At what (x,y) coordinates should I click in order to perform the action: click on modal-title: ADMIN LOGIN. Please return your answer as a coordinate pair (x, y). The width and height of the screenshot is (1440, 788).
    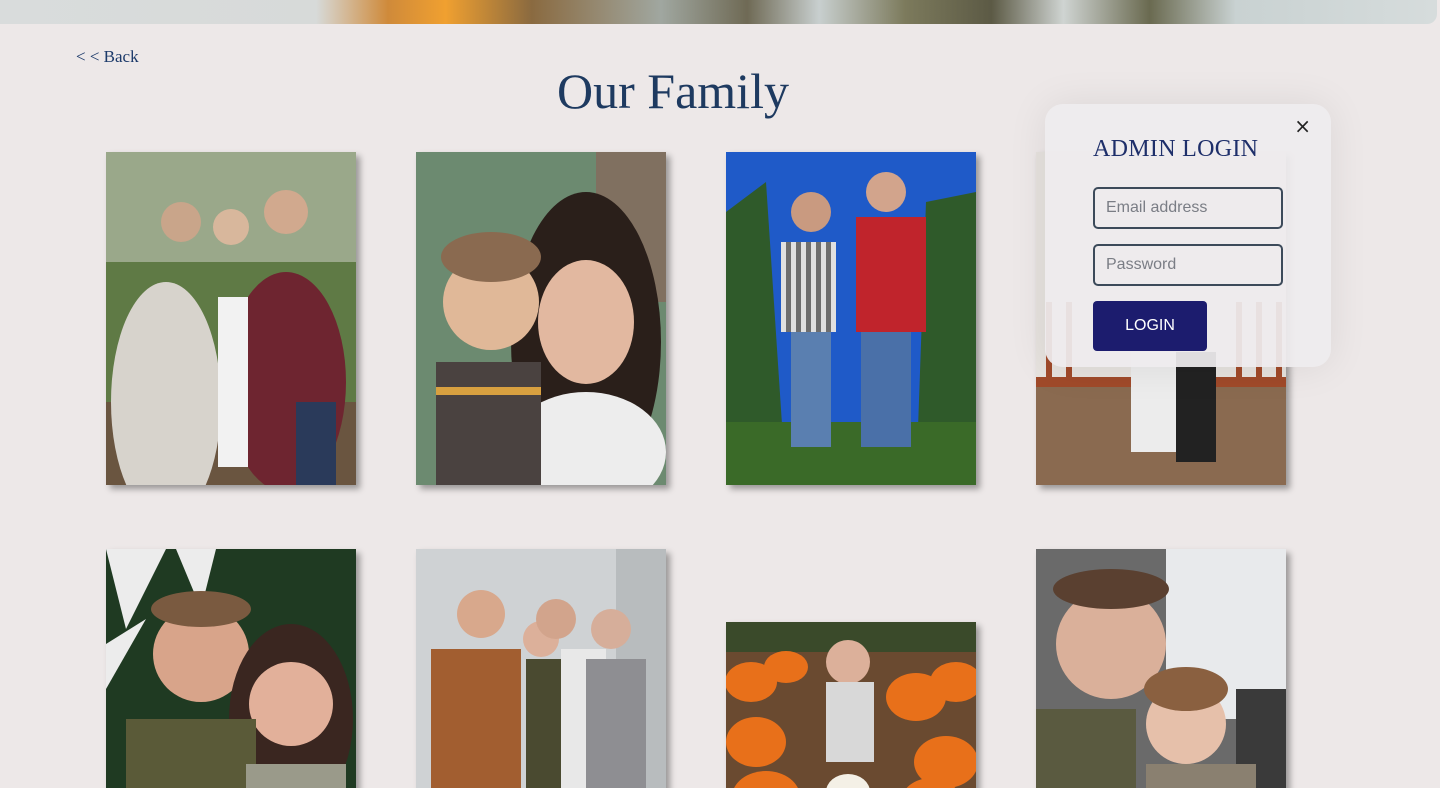
    Looking at the image, I should click on (1176, 149).